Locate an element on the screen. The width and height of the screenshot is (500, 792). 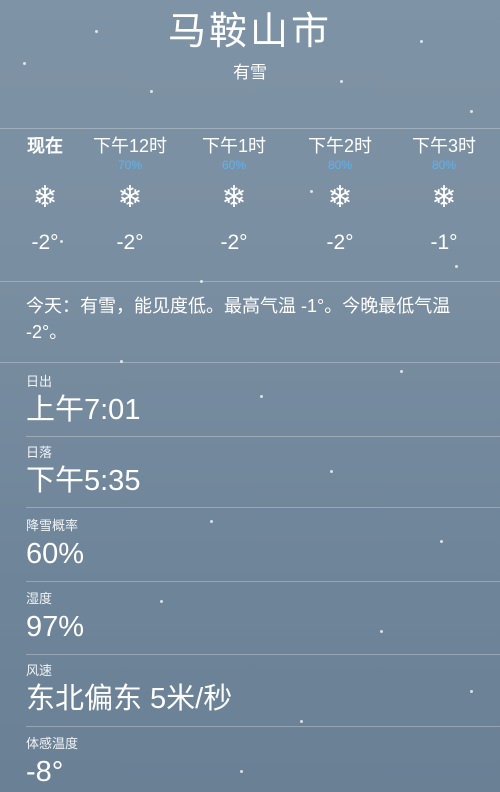
precip-chance: 70% is located at coordinates (130, 165).